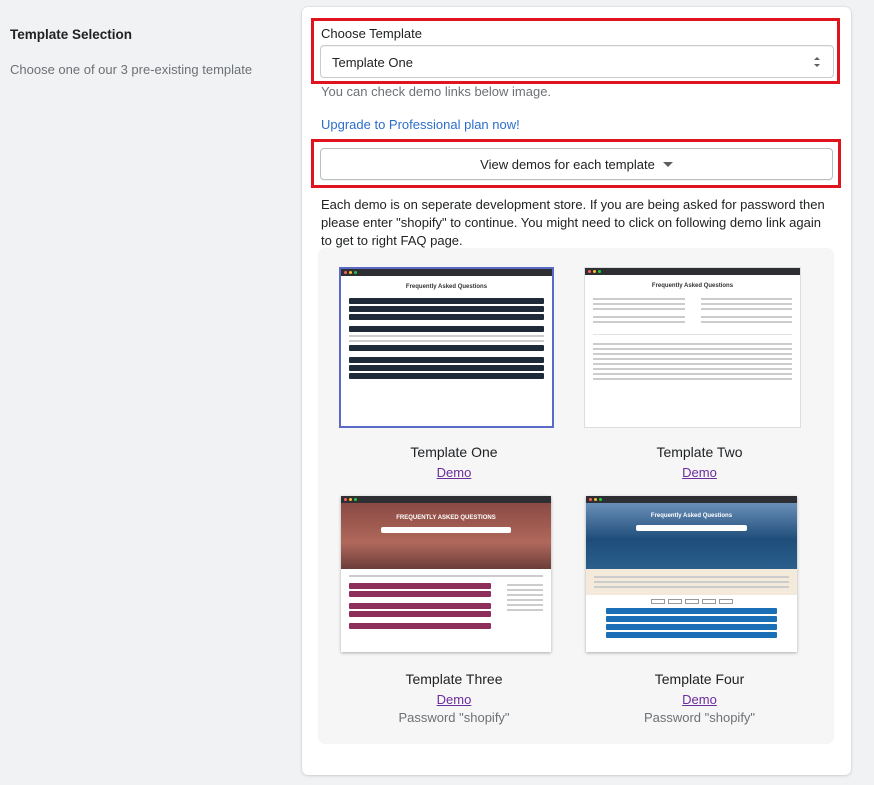  What do you see at coordinates (454, 699) in the screenshot?
I see `template-three-demo-link: Demo` at bounding box center [454, 699].